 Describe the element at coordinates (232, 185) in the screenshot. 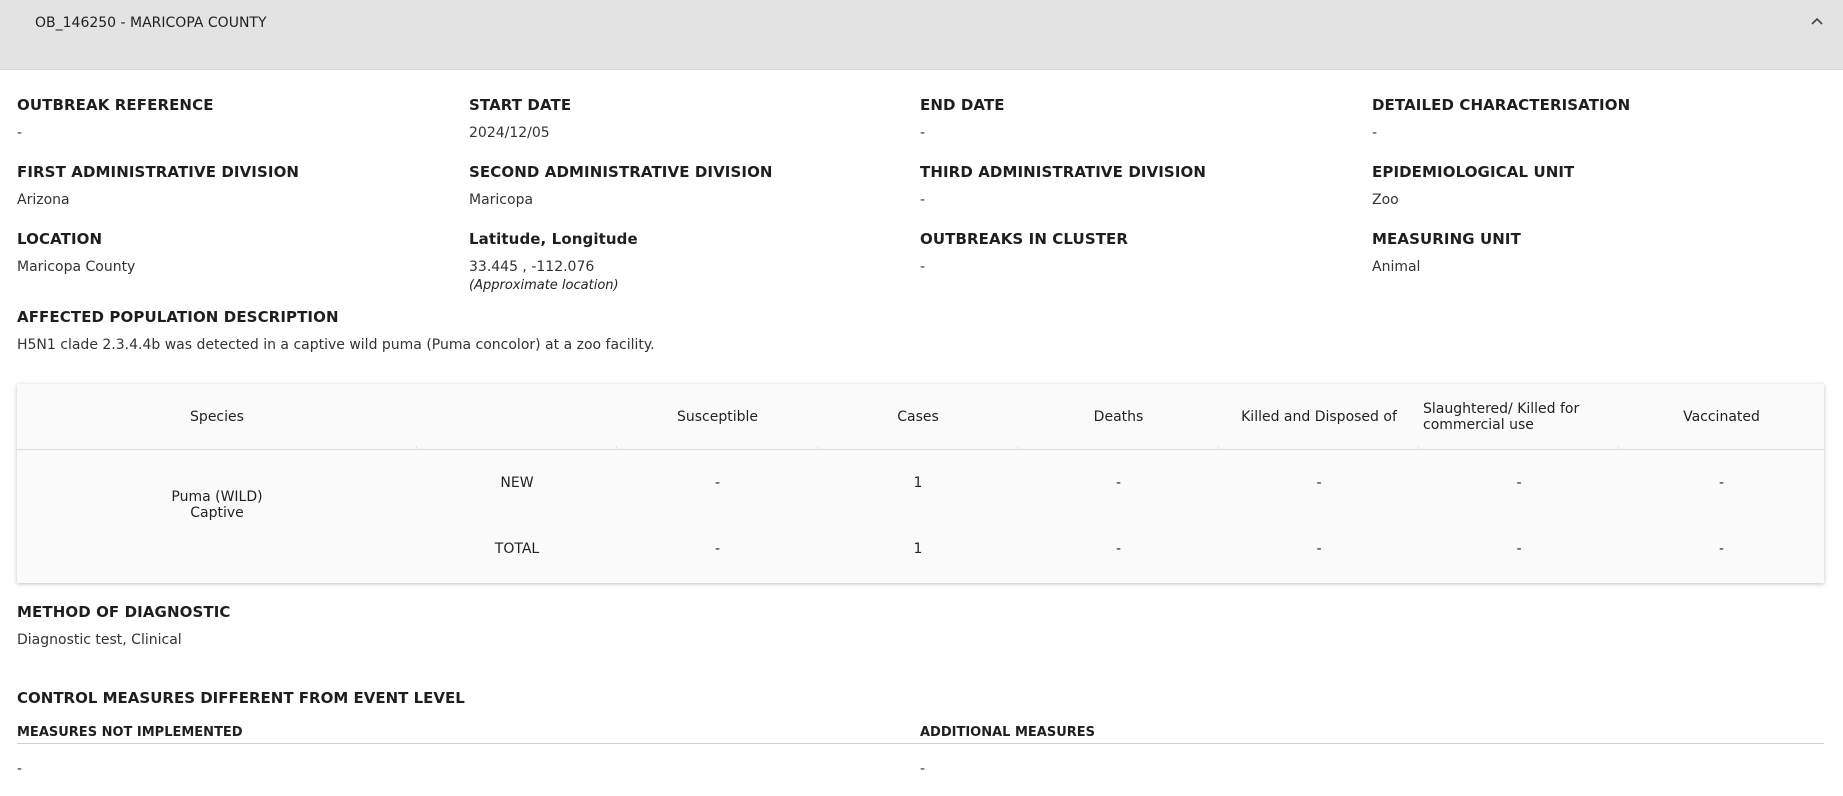

I see `first-admin-division-field: FIRST ADMINISTRATIVE DIVISION Arizona` at that location.